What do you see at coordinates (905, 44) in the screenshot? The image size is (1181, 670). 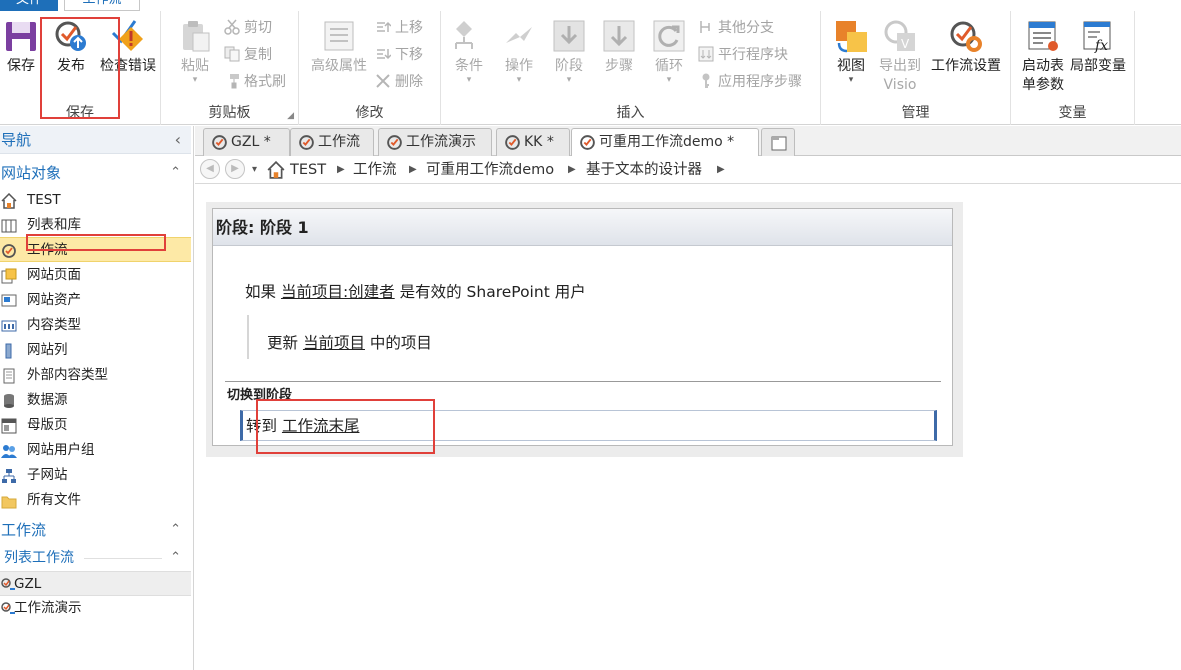 I see `svg-text: V` at bounding box center [905, 44].